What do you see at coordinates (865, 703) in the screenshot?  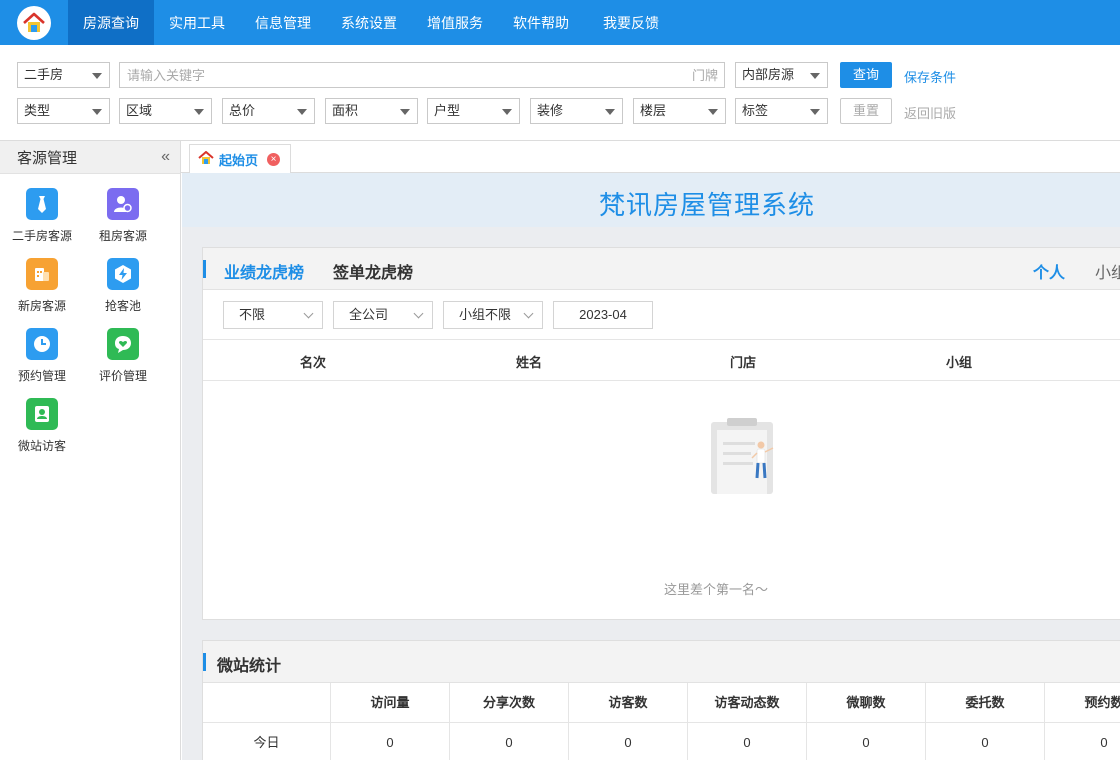 I see `stats-header-chats: 微聊数` at bounding box center [865, 703].